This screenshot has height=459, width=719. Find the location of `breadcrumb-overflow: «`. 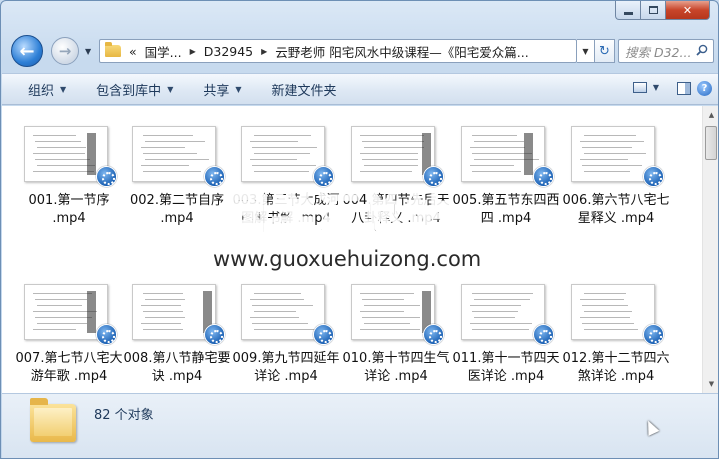

breadcrumb-overflow: « is located at coordinates (133, 51).